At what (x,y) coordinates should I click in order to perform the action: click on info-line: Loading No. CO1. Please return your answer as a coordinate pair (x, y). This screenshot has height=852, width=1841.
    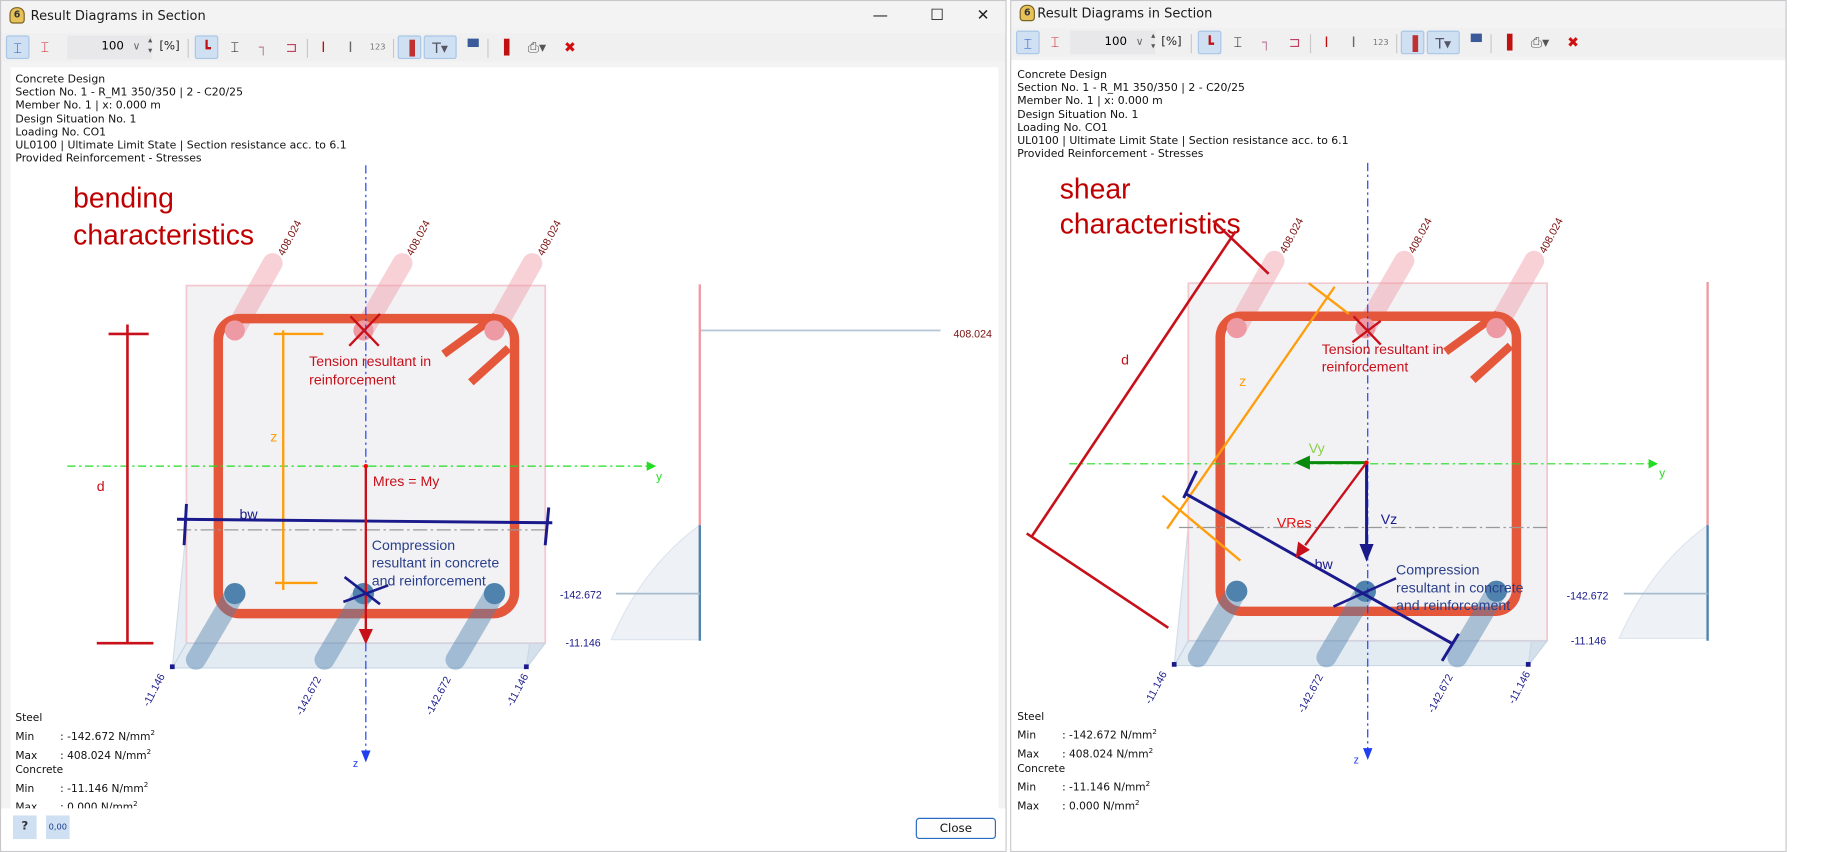
    Looking at the image, I should click on (61, 133).